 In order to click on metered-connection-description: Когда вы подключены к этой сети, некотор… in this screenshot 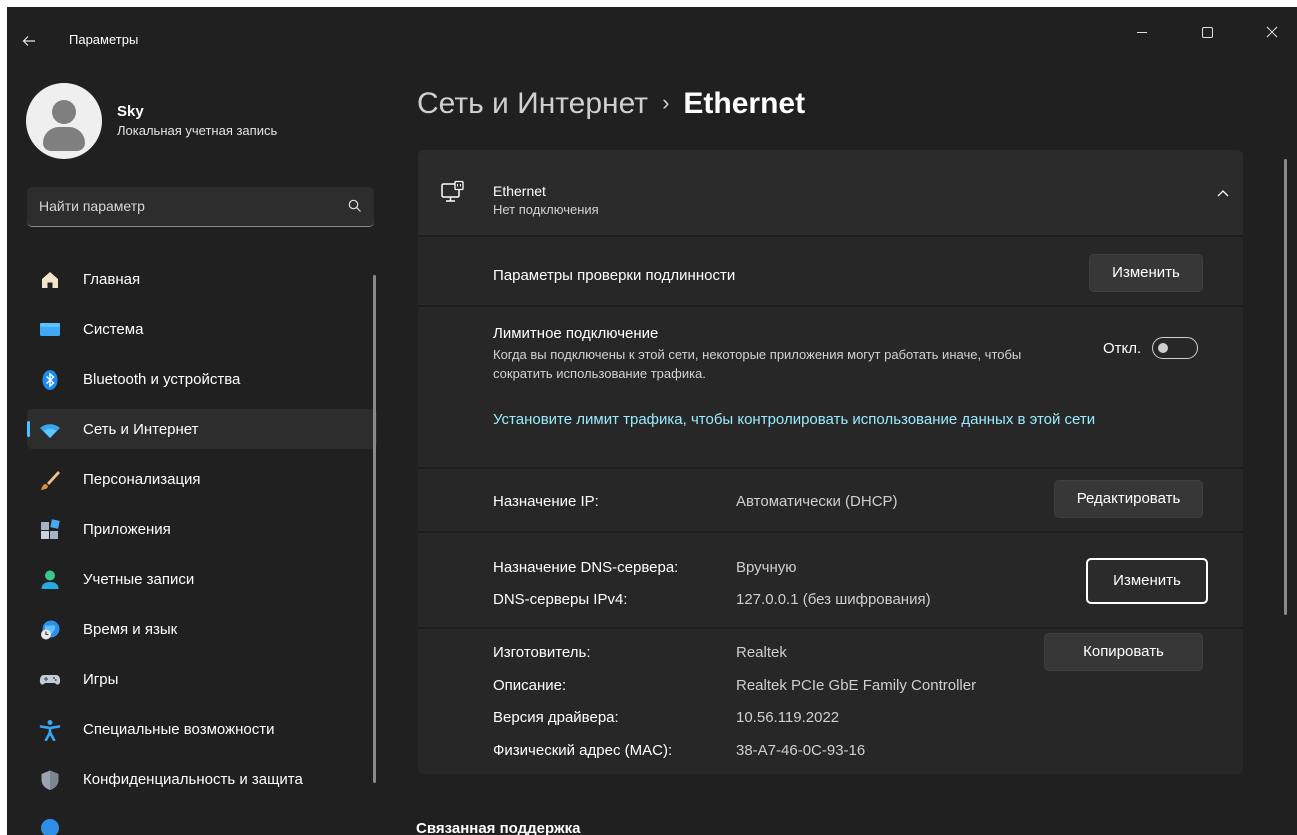, I will do `click(757, 364)`.